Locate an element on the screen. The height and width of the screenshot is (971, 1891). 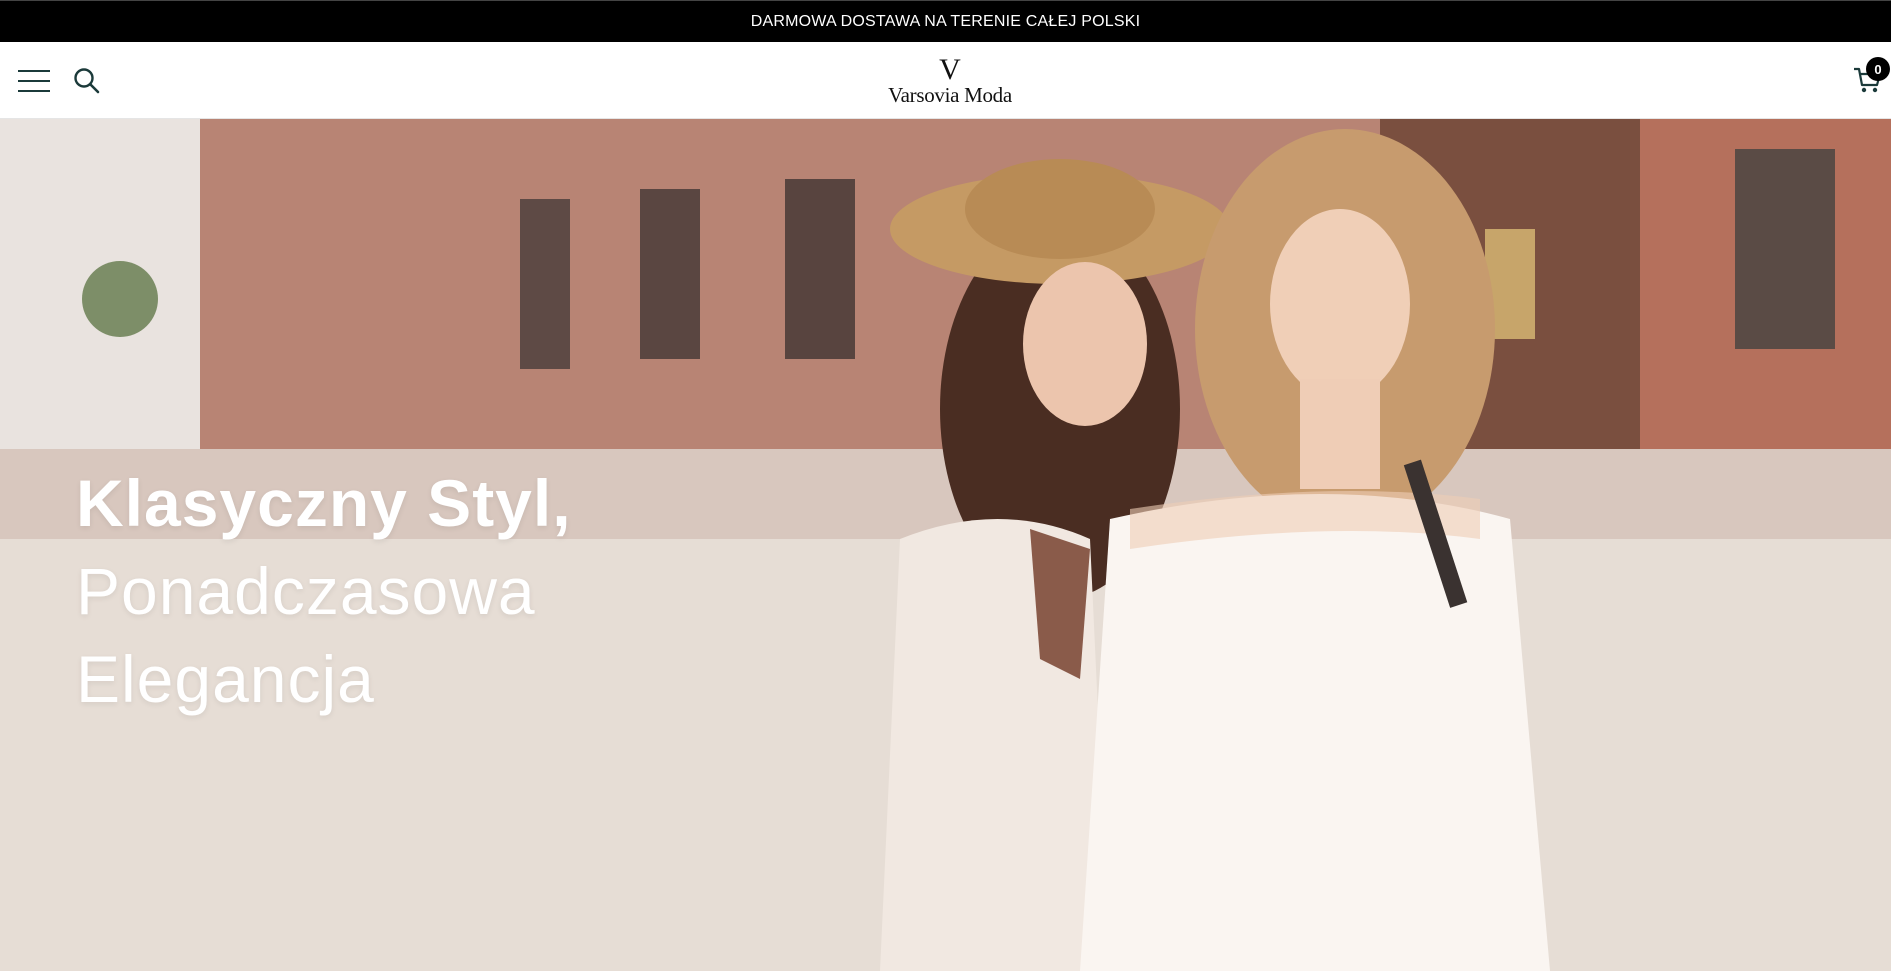
site-logo: V Varsovia Moda is located at coordinates (950, 80).